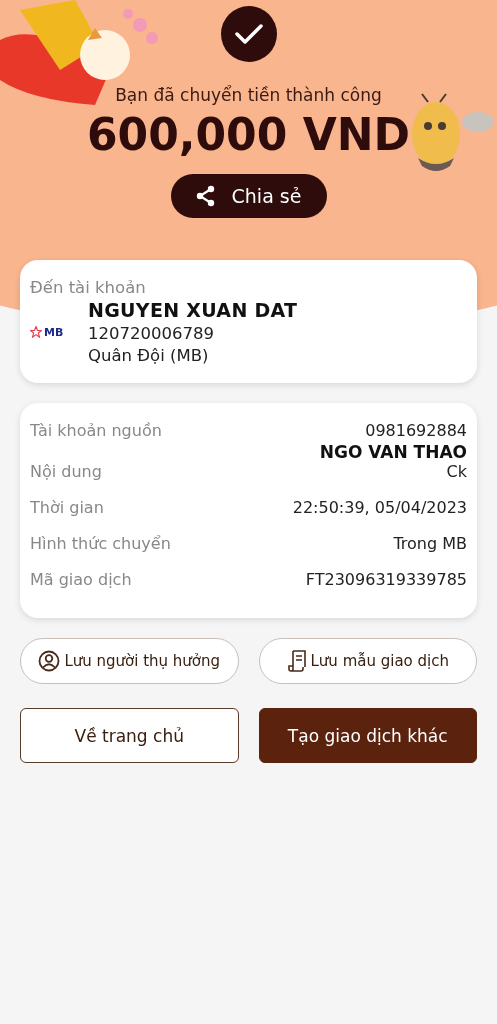 The height and width of the screenshot is (1024, 497). Describe the element at coordinates (248, 134) in the screenshot. I see `amount-text: 600,000 VND` at that location.